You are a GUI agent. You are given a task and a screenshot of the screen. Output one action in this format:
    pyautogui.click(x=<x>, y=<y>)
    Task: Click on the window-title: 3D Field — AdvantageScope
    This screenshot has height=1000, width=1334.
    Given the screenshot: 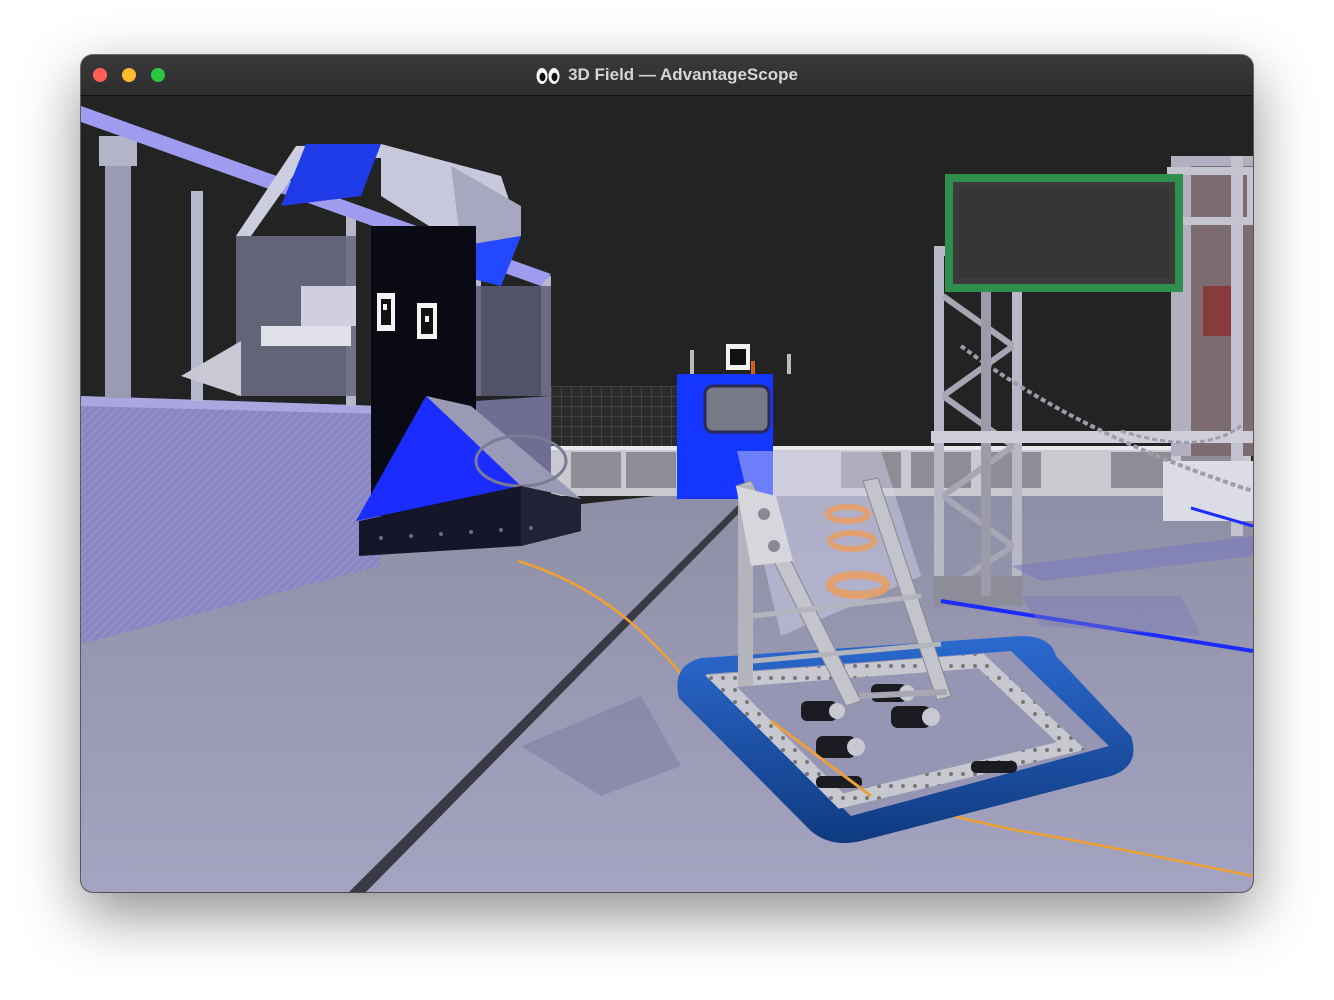 What is the action you would take?
    pyautogui.click(x=667, y=75)
    